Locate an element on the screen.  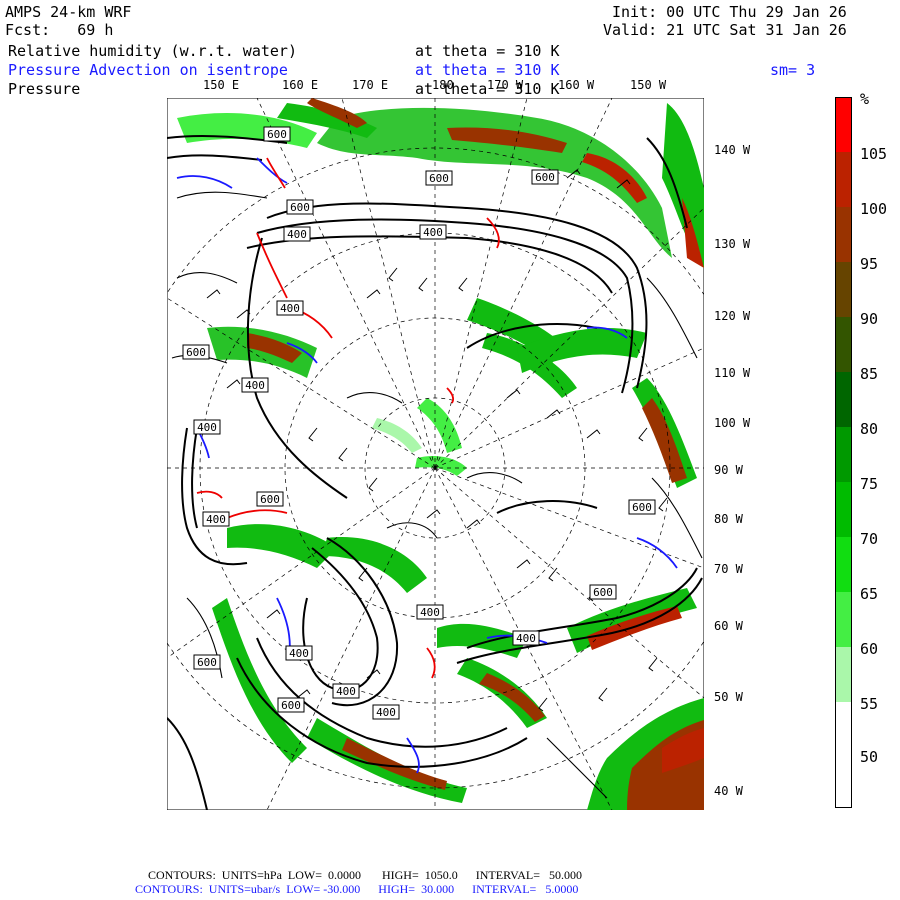
colorbar-label: 50 is located at coordinates (869, 757).